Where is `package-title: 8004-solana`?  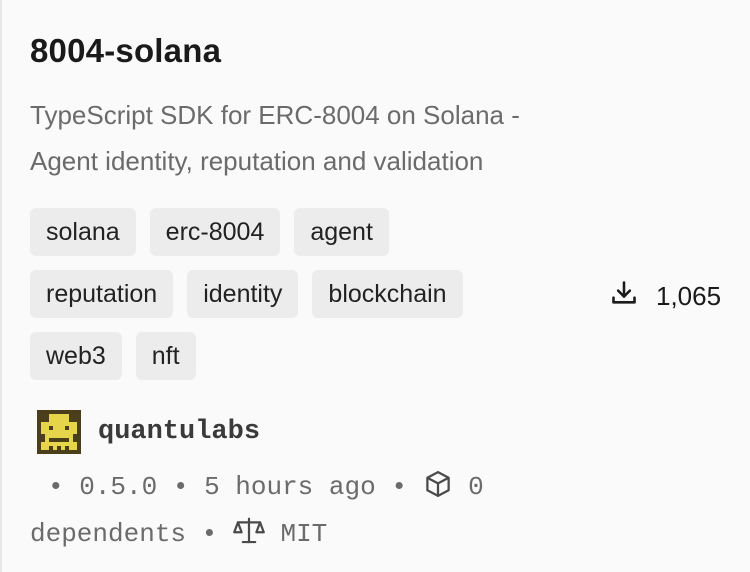
package-title: 8004-solana is located at coordinates (125, 51).